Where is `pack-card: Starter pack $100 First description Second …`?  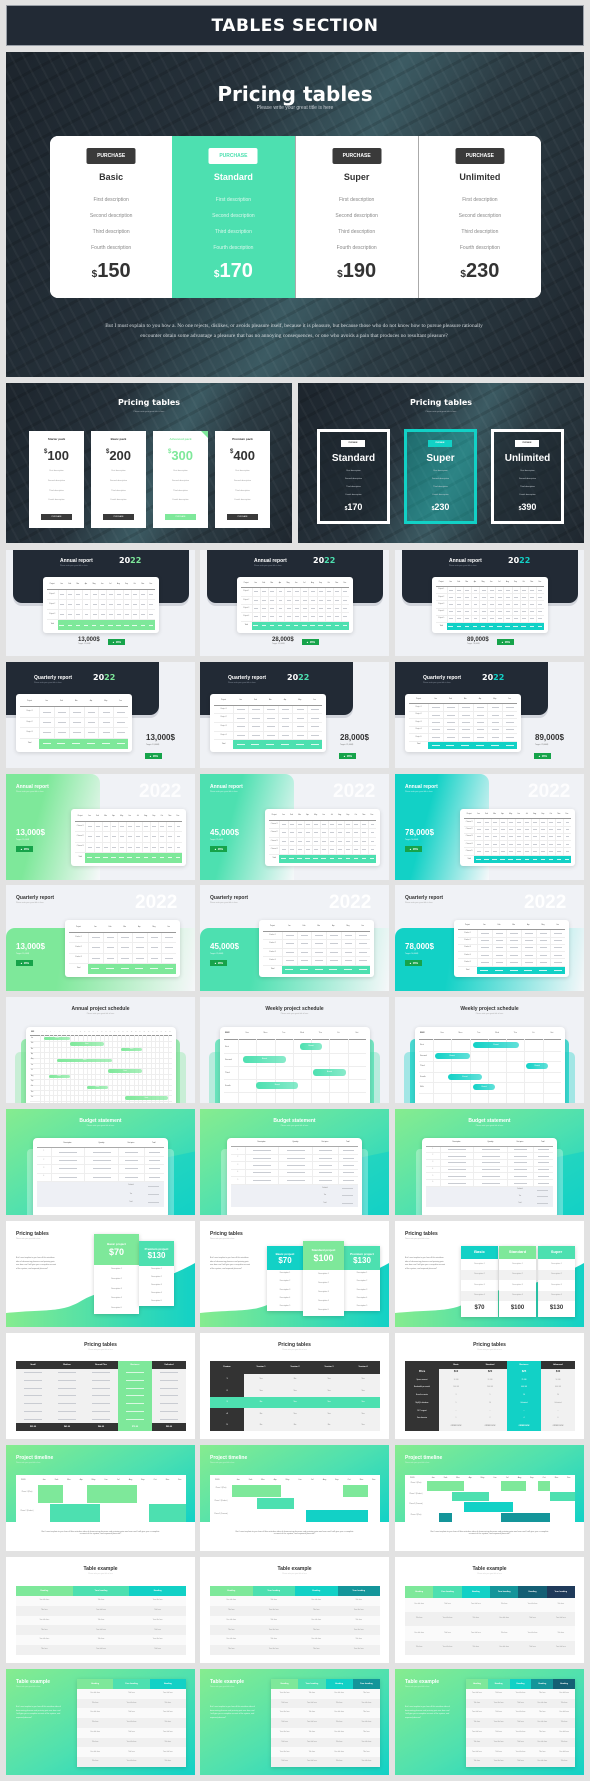 pack-card: Starter pack $100 First description Second … is located at coordinates (56, 479).